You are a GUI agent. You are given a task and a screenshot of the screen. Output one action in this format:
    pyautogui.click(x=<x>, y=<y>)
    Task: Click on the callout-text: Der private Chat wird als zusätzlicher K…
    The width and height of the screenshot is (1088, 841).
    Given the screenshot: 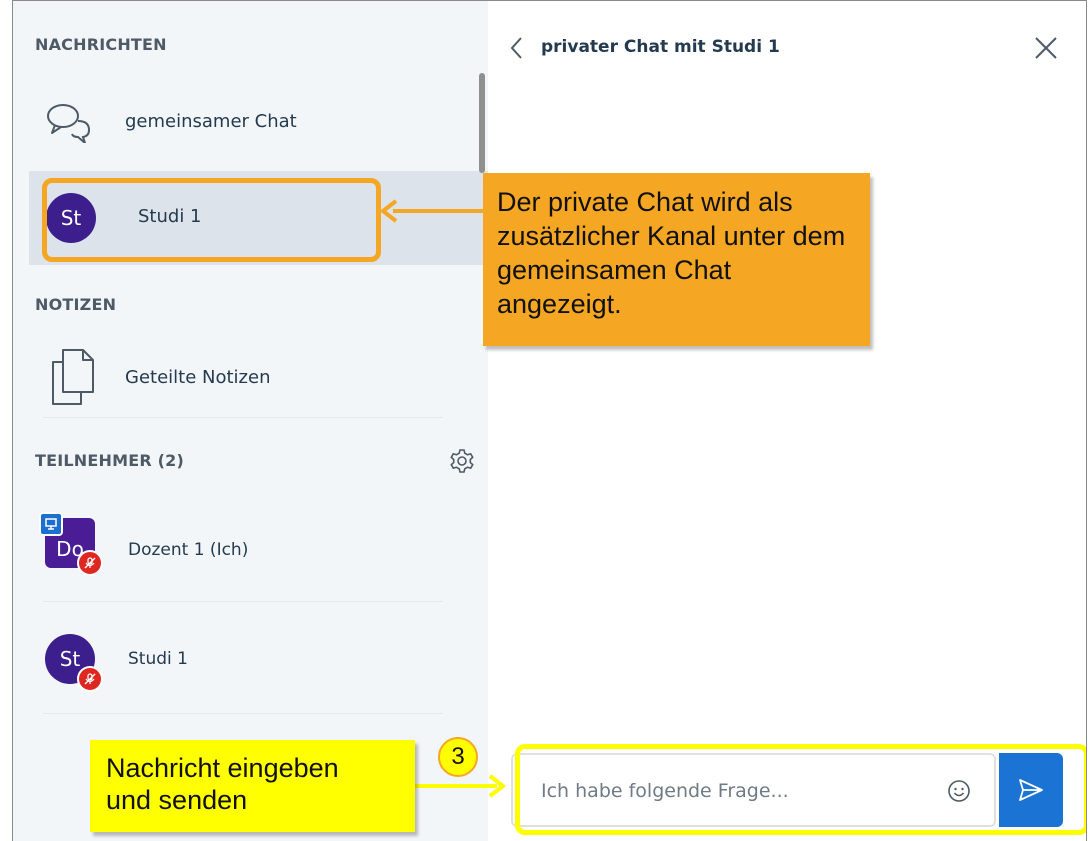 What is the action you would take?
    pyautogui.click(x=671, y=253)
    